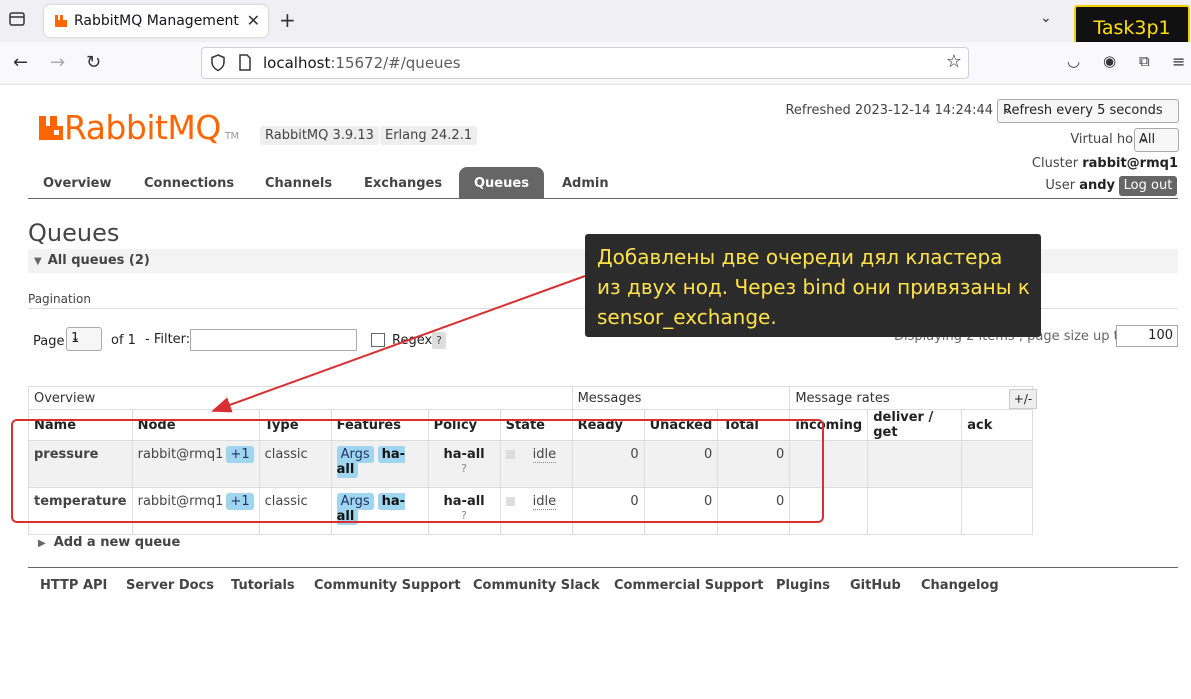  What do you see at coordinates (42, 543) in the screenshot?
I see `triangle-right-icon: ▶` at bounding box center [42, 543].